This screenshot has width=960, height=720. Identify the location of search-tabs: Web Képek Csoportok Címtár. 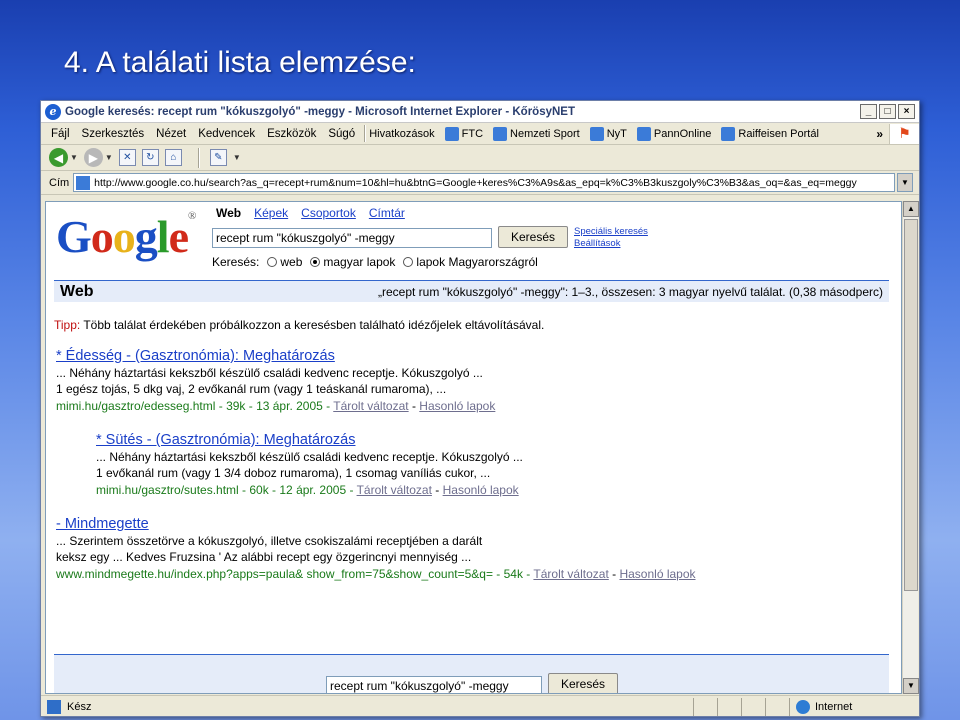
(317, 213).